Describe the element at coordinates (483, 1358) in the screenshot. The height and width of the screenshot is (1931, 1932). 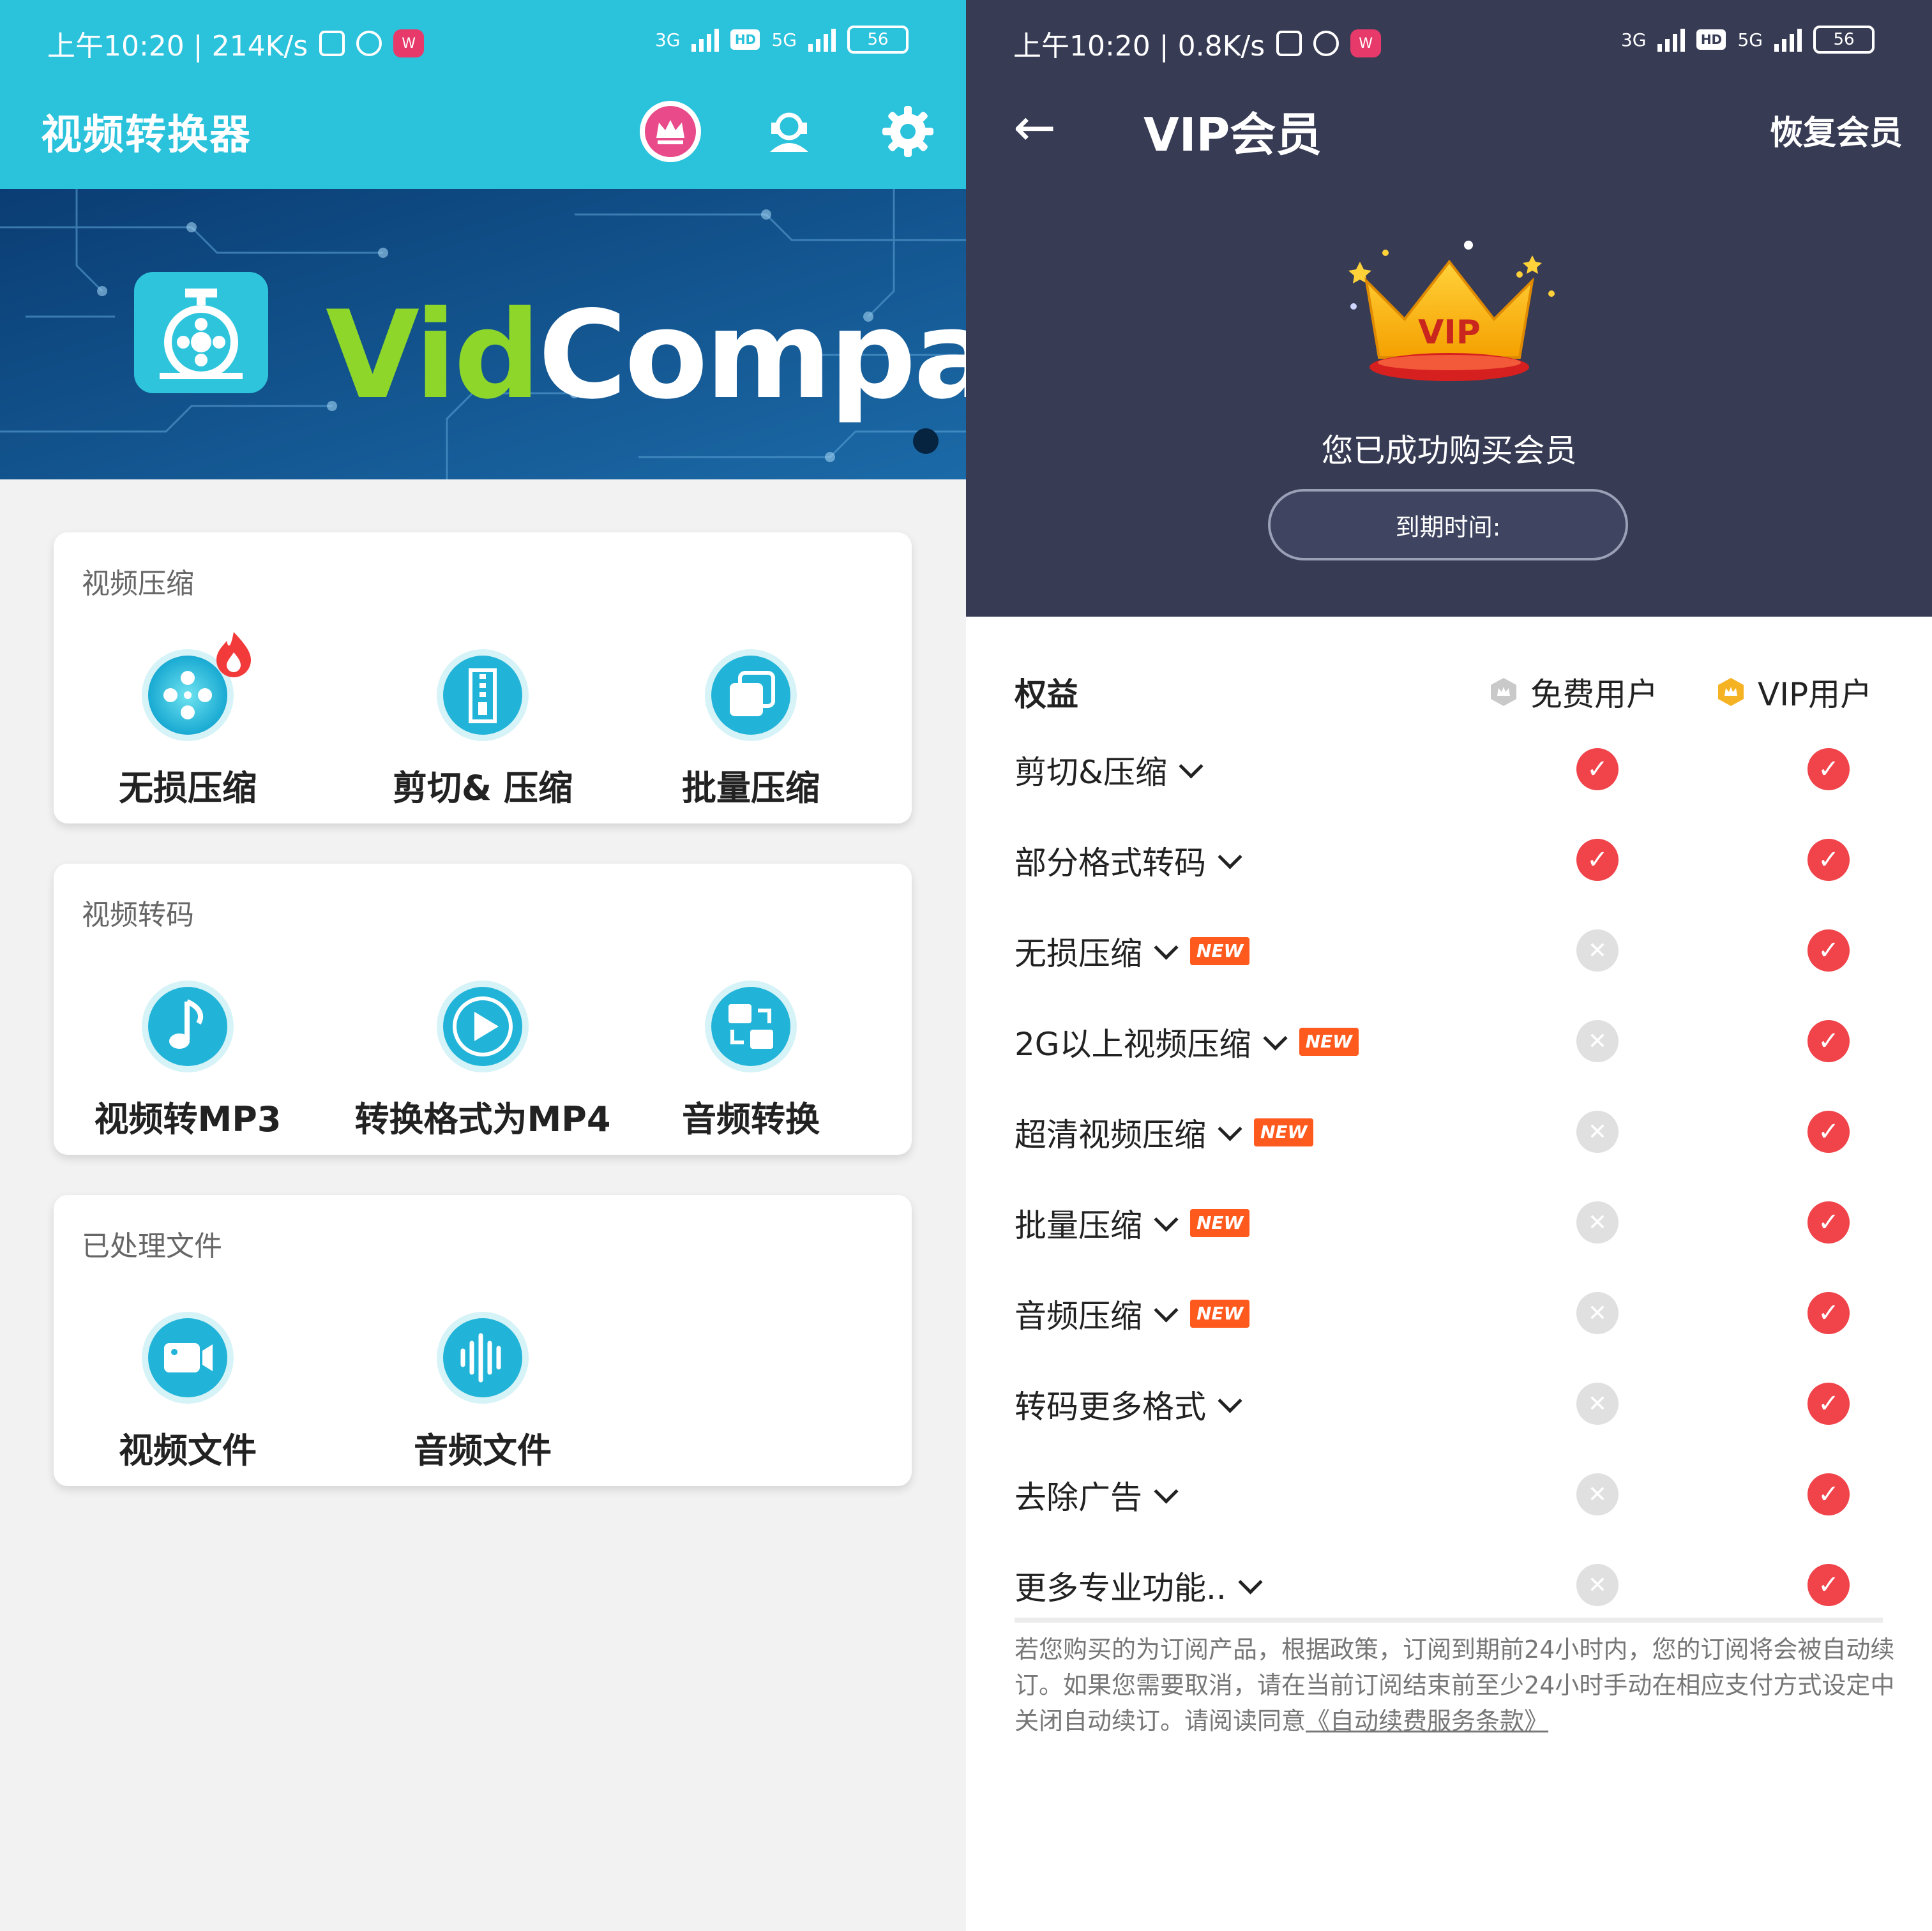
I see `sound-wave-icon` at that location.